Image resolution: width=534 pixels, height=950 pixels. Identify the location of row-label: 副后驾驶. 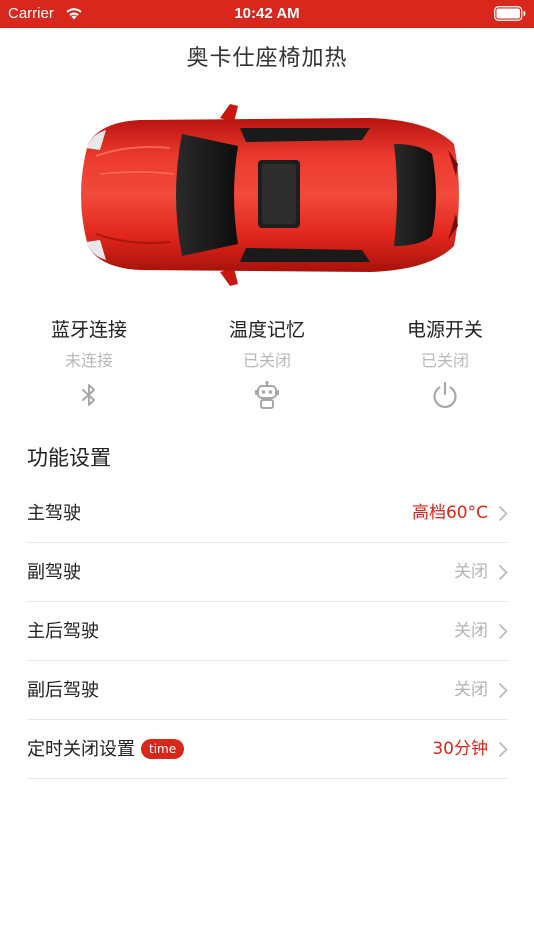
(63, 690).